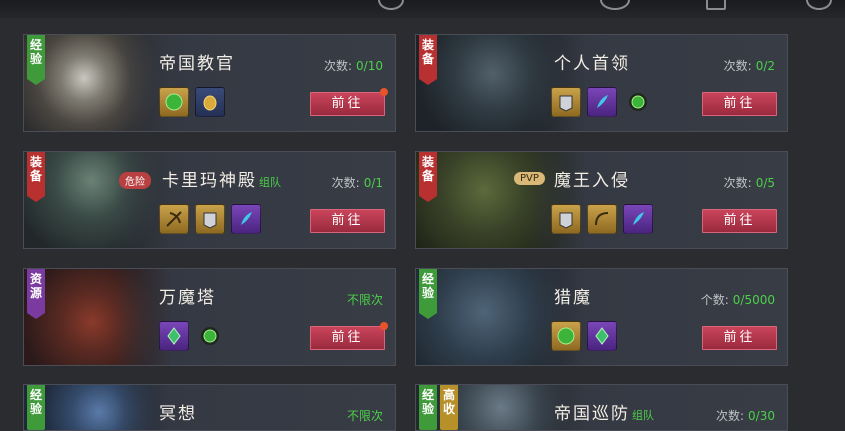  What do you see at coordinates (209, 317) in the screenshot?
I see `activity-card-demon-tower: 资源 万魔塔 不限次 前往` at bounding box center [209, 317].